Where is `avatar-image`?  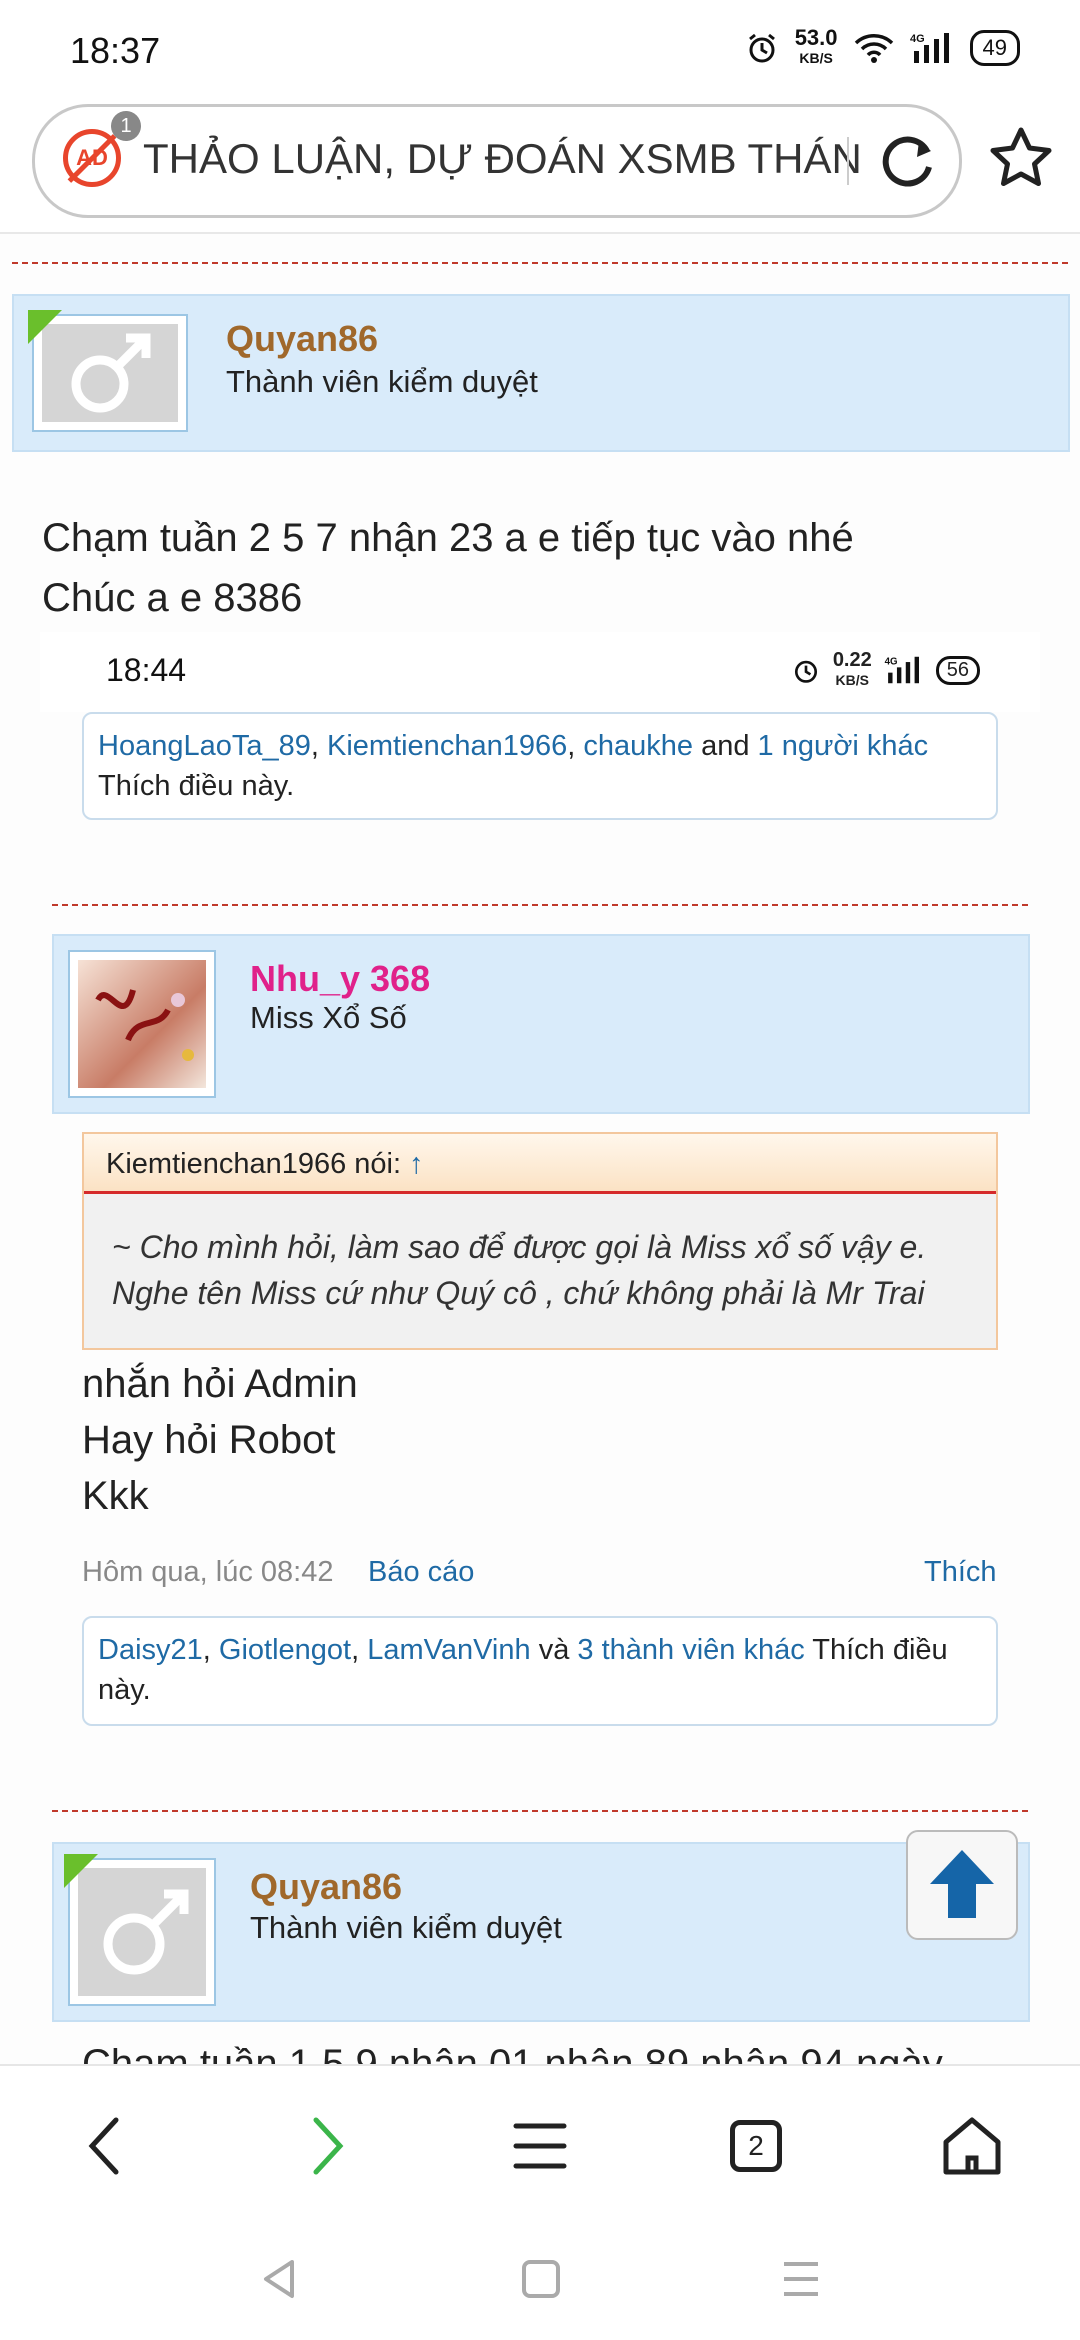
avatar-image is located at coordinates (144, 1025).